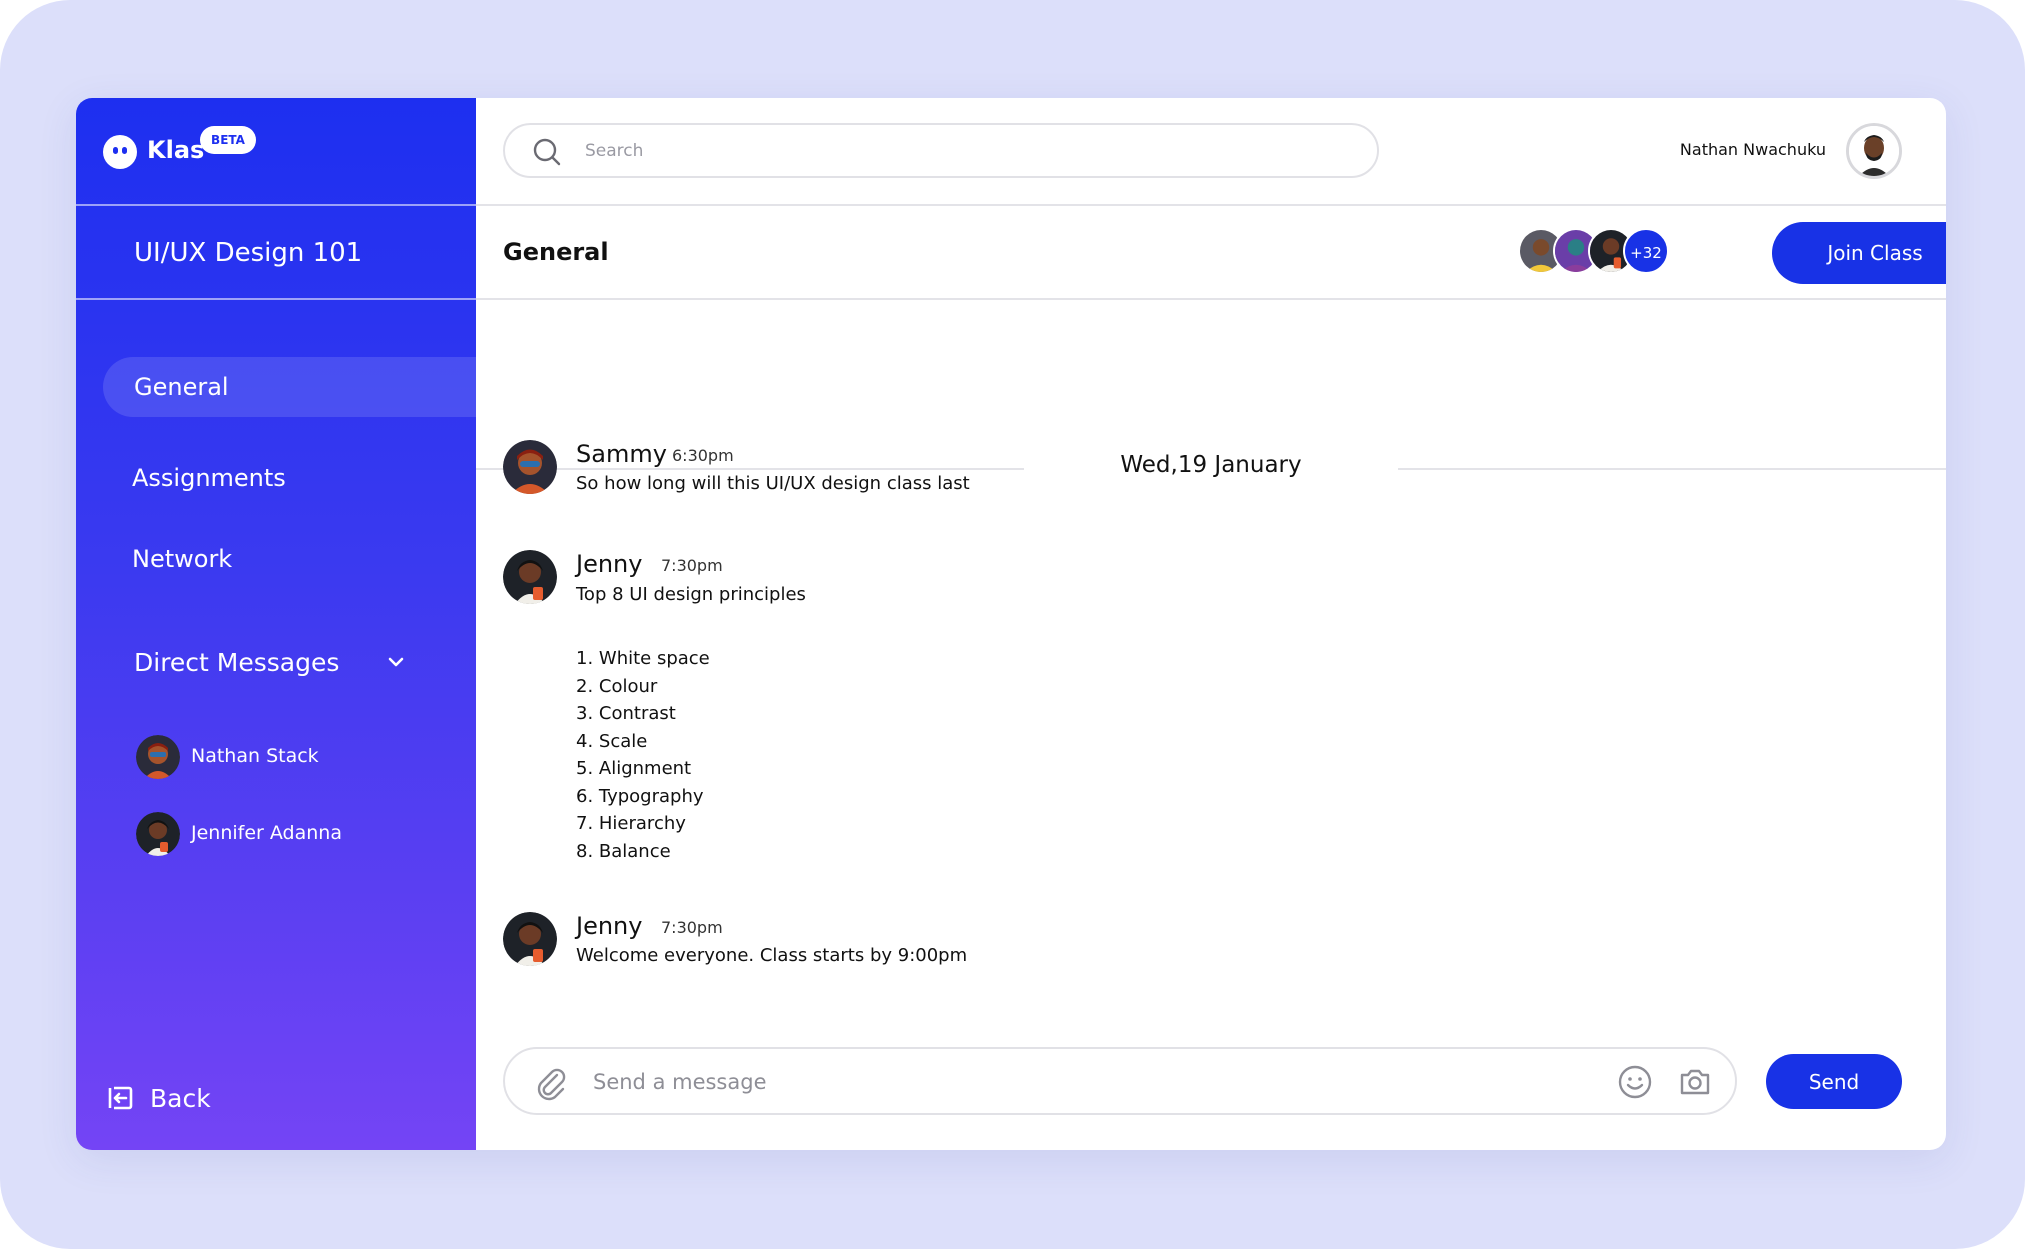 The width and height of the screenshot is (2025, 1249). Describe the element at coordinates (120, 152) in the screenshot. I see `logo-icon` at that location.